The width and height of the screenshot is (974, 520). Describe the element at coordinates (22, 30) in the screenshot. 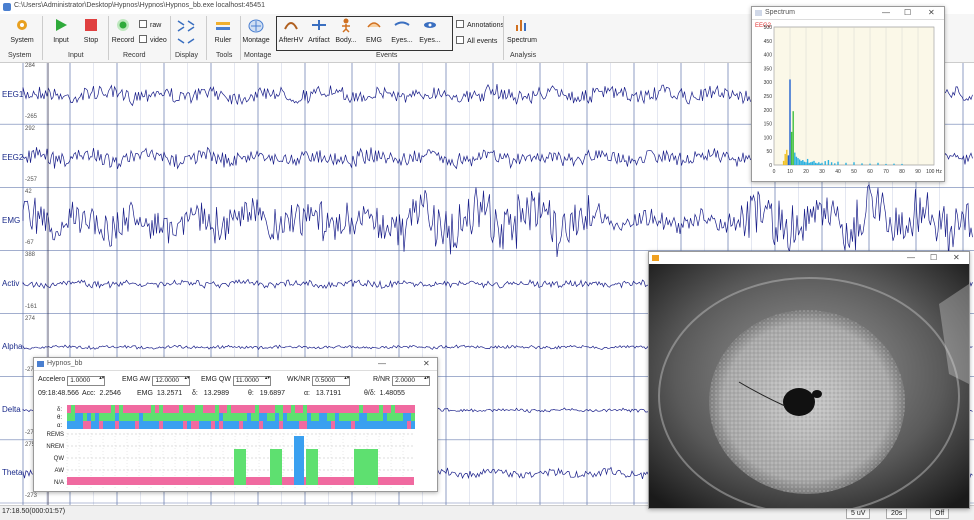

I see `system-button: System` at that location.